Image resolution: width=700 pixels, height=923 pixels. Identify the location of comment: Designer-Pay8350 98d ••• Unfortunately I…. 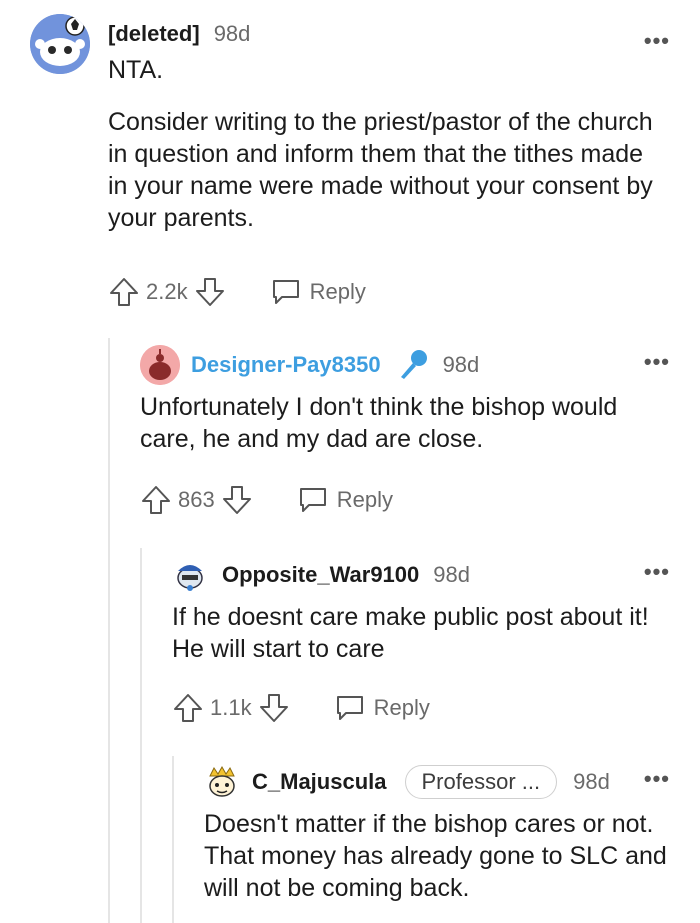
(405, 400).